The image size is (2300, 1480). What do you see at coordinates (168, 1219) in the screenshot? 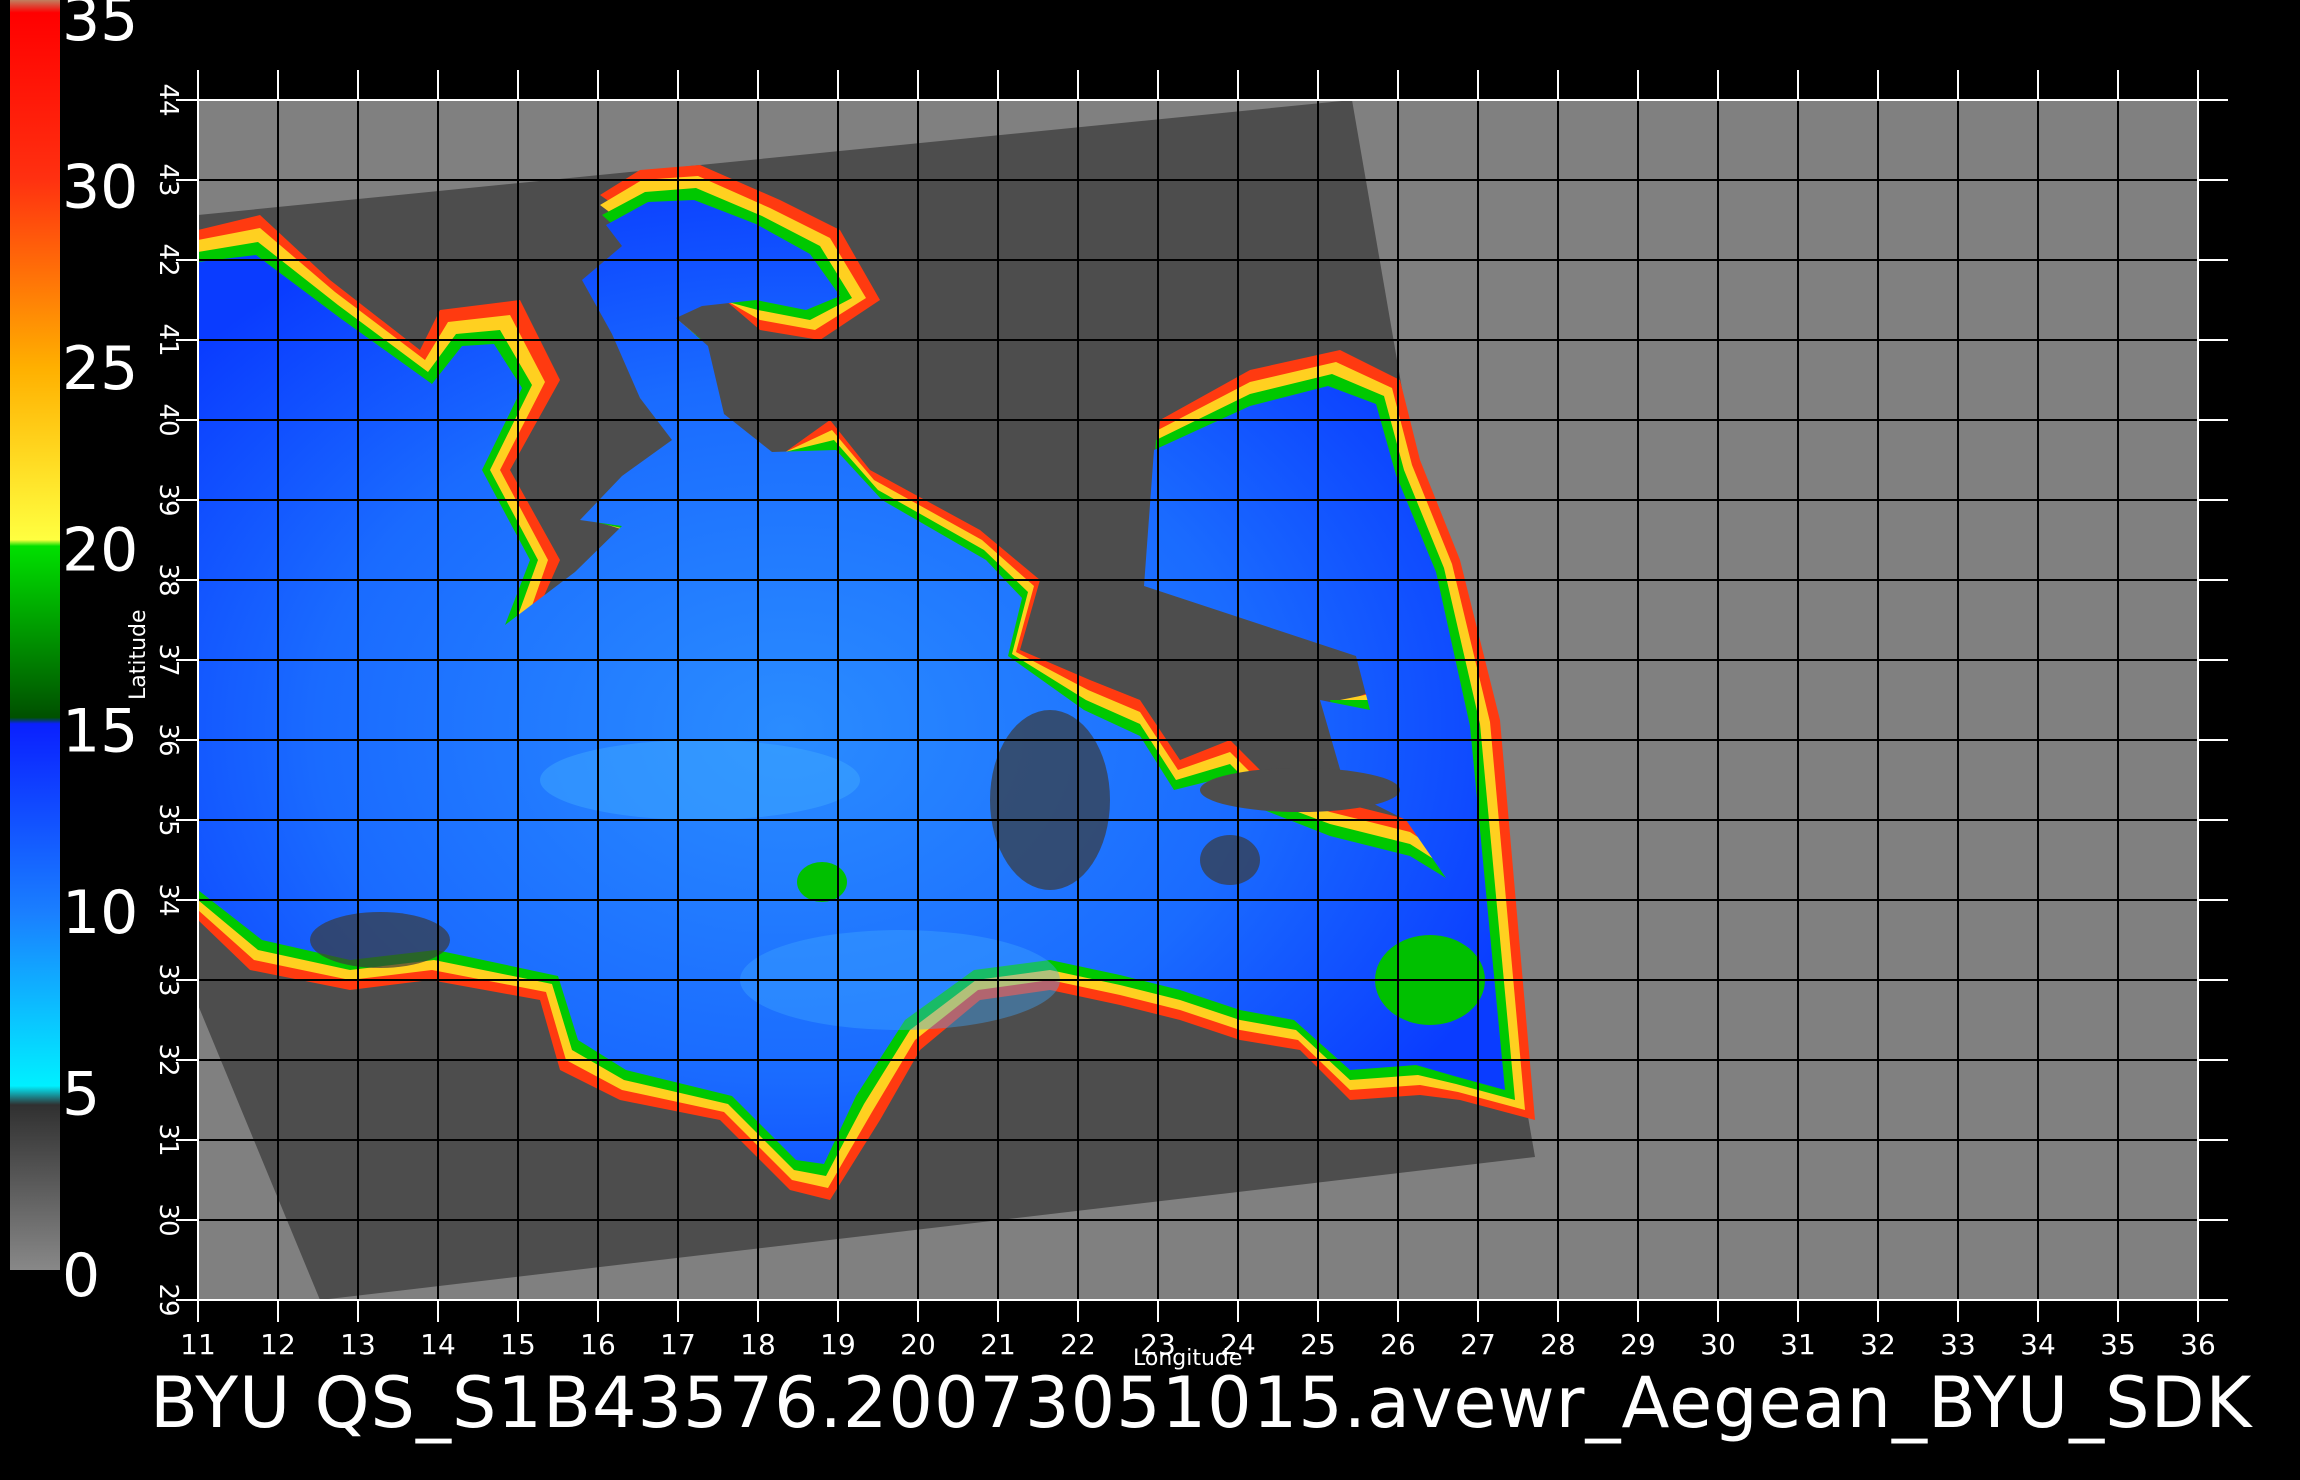
I see `y-tick-label: 30` at bounding box center [168, 1219].